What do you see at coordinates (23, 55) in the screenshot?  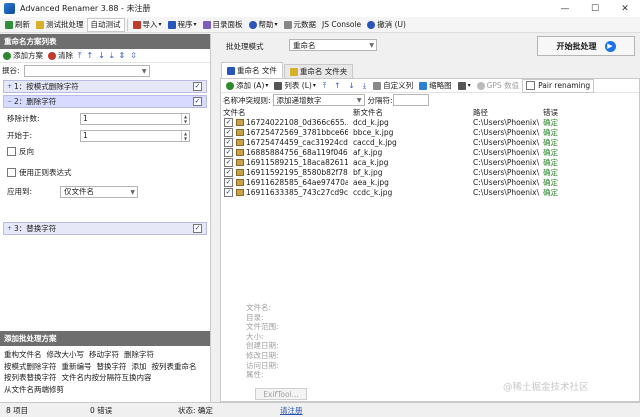 I see `add-method-button: 添加方案` at bounding box center [23, 55].